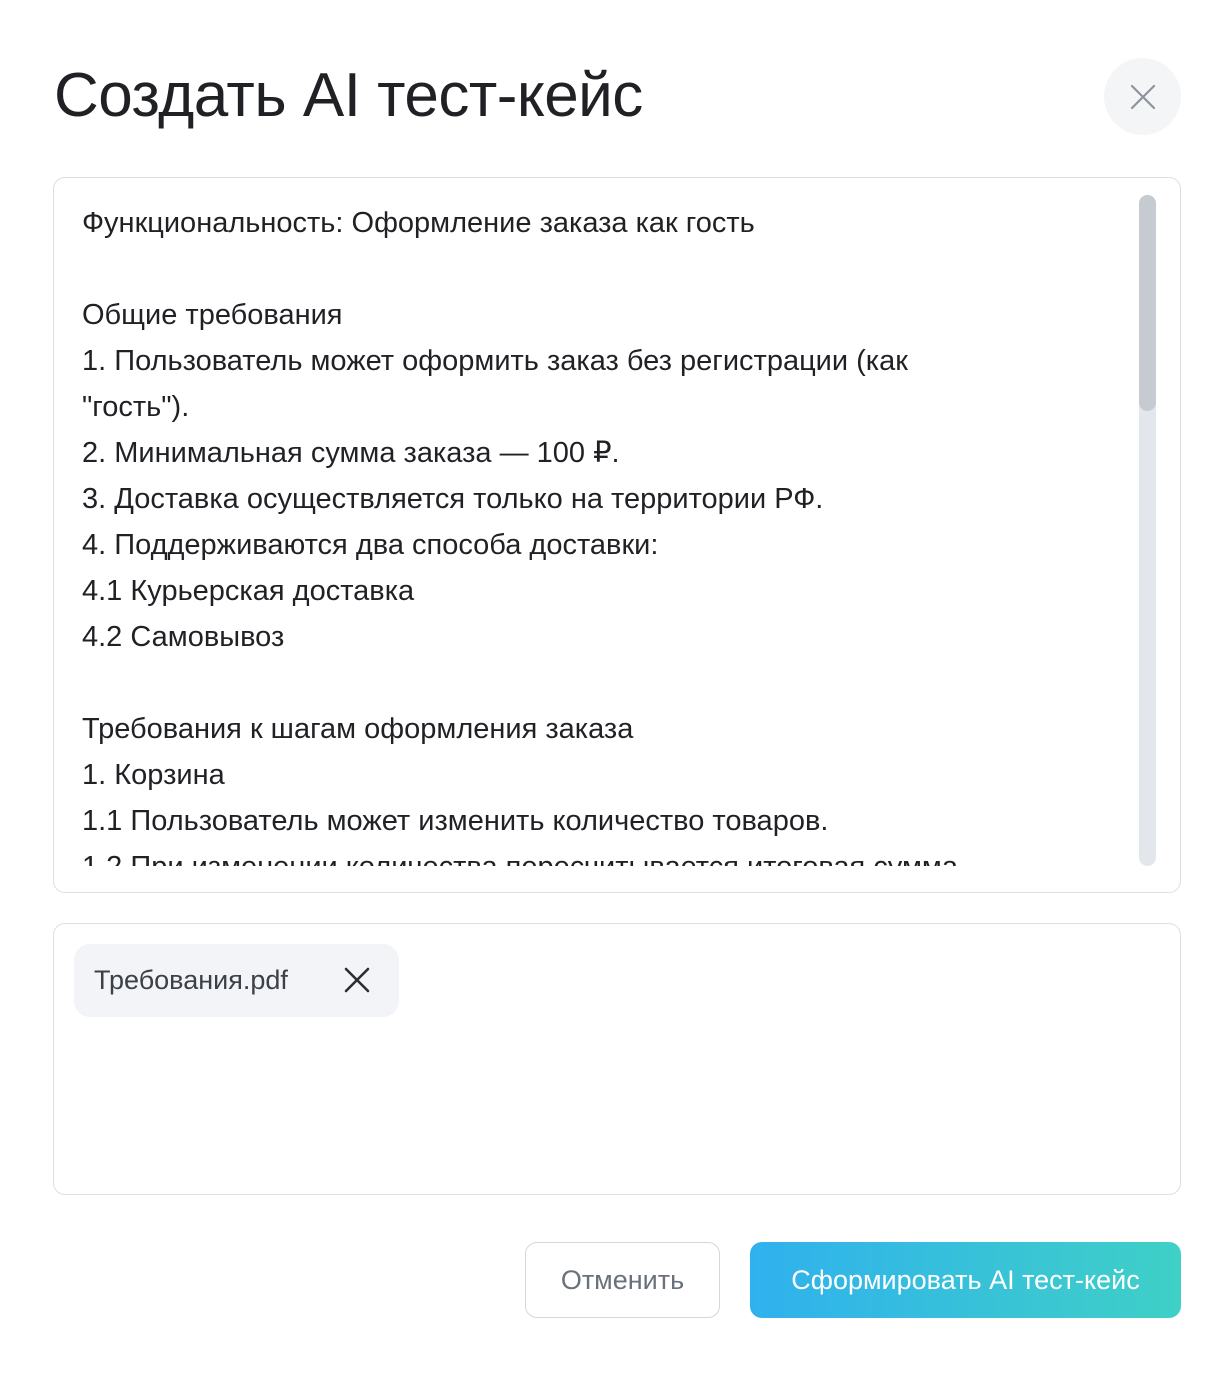 The height and width of the screenshot is (1373, 1231). I want to click on modal-title: Создать AI тест-кейс, so click(348, 95).